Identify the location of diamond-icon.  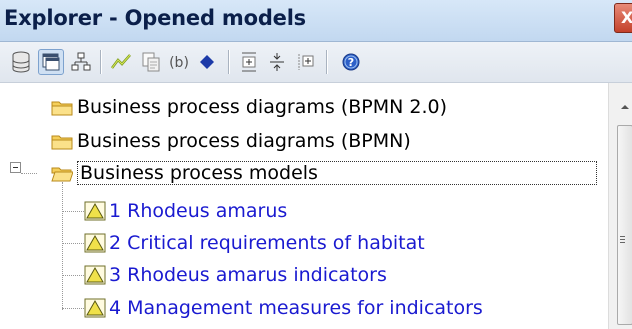
(207, 62).